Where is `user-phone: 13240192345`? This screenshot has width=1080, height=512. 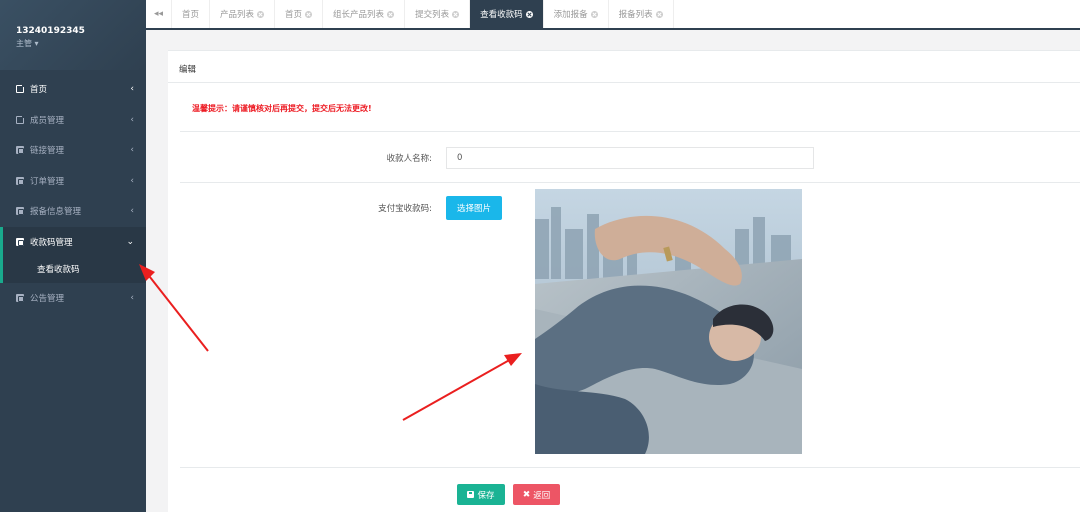 user-phone: 13240192345 is located at coordinates (50, 31).